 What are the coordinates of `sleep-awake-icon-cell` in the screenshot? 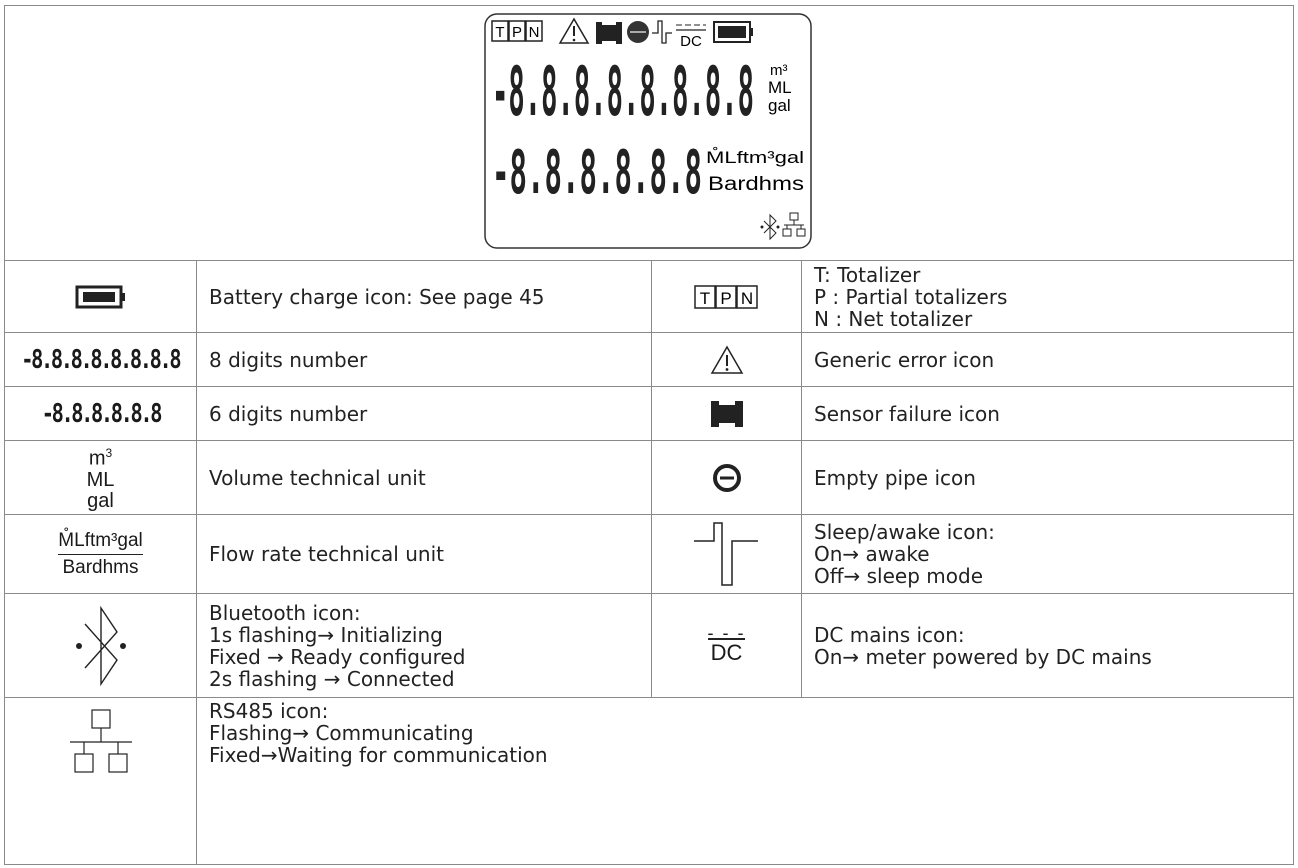 It's located at (726, 554).